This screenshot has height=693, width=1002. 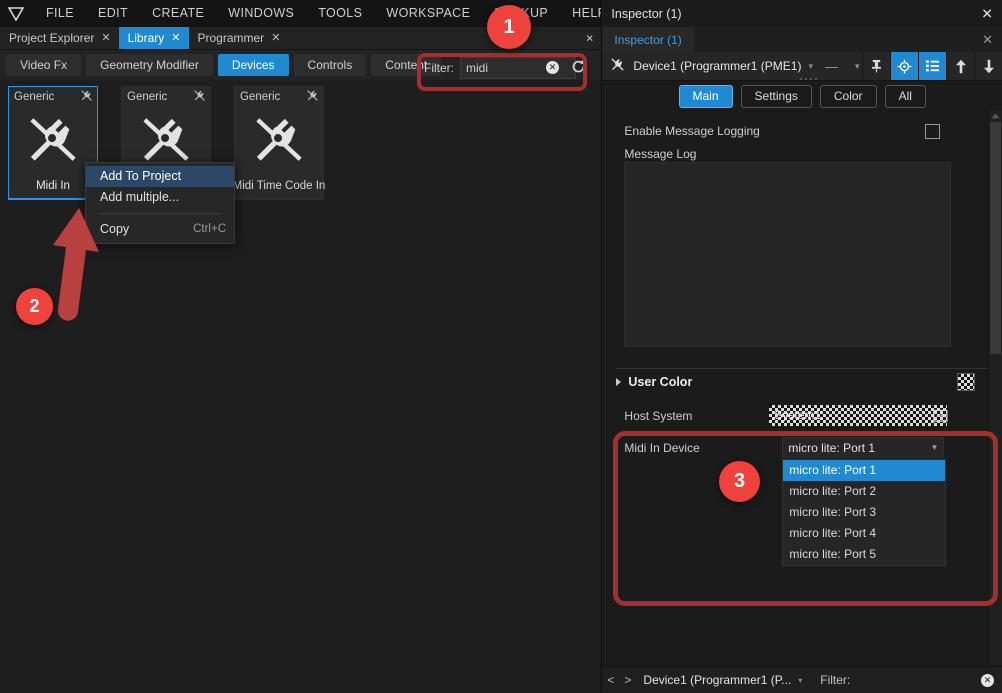 I want to click on menu-workspace: WORKSPACE, so click(x=428, y=13).